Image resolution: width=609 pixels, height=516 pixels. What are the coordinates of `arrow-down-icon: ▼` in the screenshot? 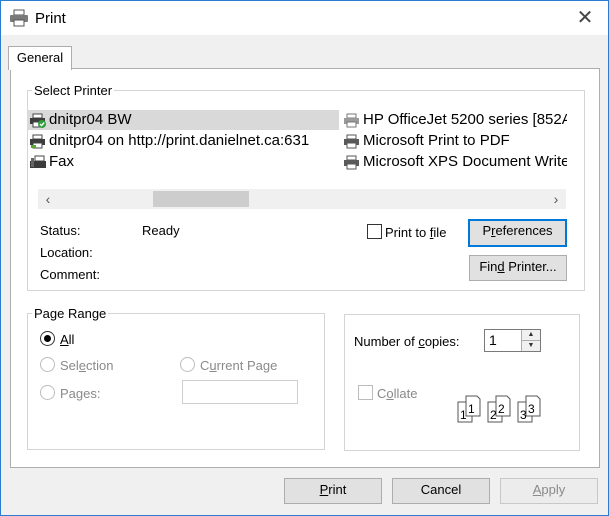 It's located at (531, 345).